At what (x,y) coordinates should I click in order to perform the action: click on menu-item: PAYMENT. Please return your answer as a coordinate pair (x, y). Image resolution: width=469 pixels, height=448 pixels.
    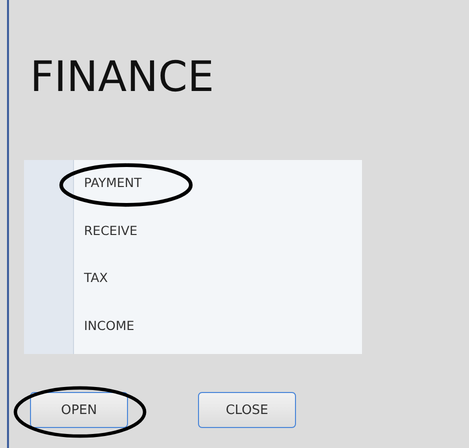
    Looking at the image, I should click on (113, 182).